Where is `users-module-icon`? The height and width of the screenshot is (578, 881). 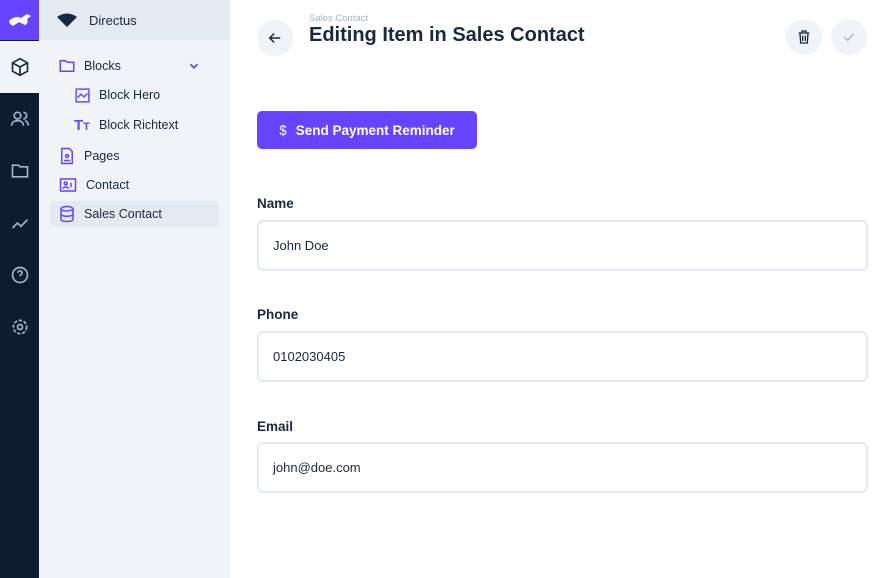 users-module-icon is located at coordinates (19, 119).